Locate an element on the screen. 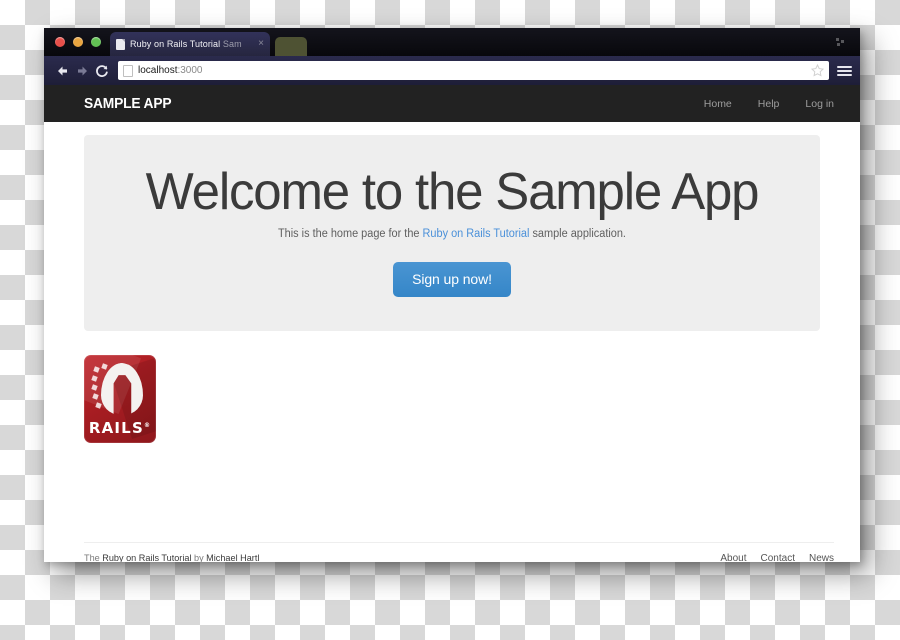  reload-icon is located at coordinates (102, 71).